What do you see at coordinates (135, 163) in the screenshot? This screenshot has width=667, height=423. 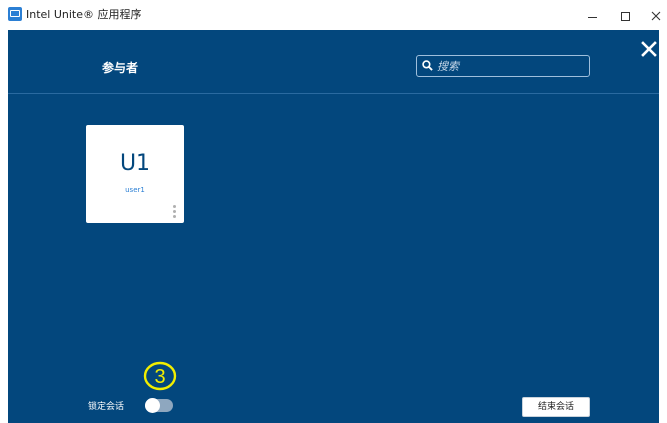 I see `participant-initials: U1` at bounding box center [135, 163].